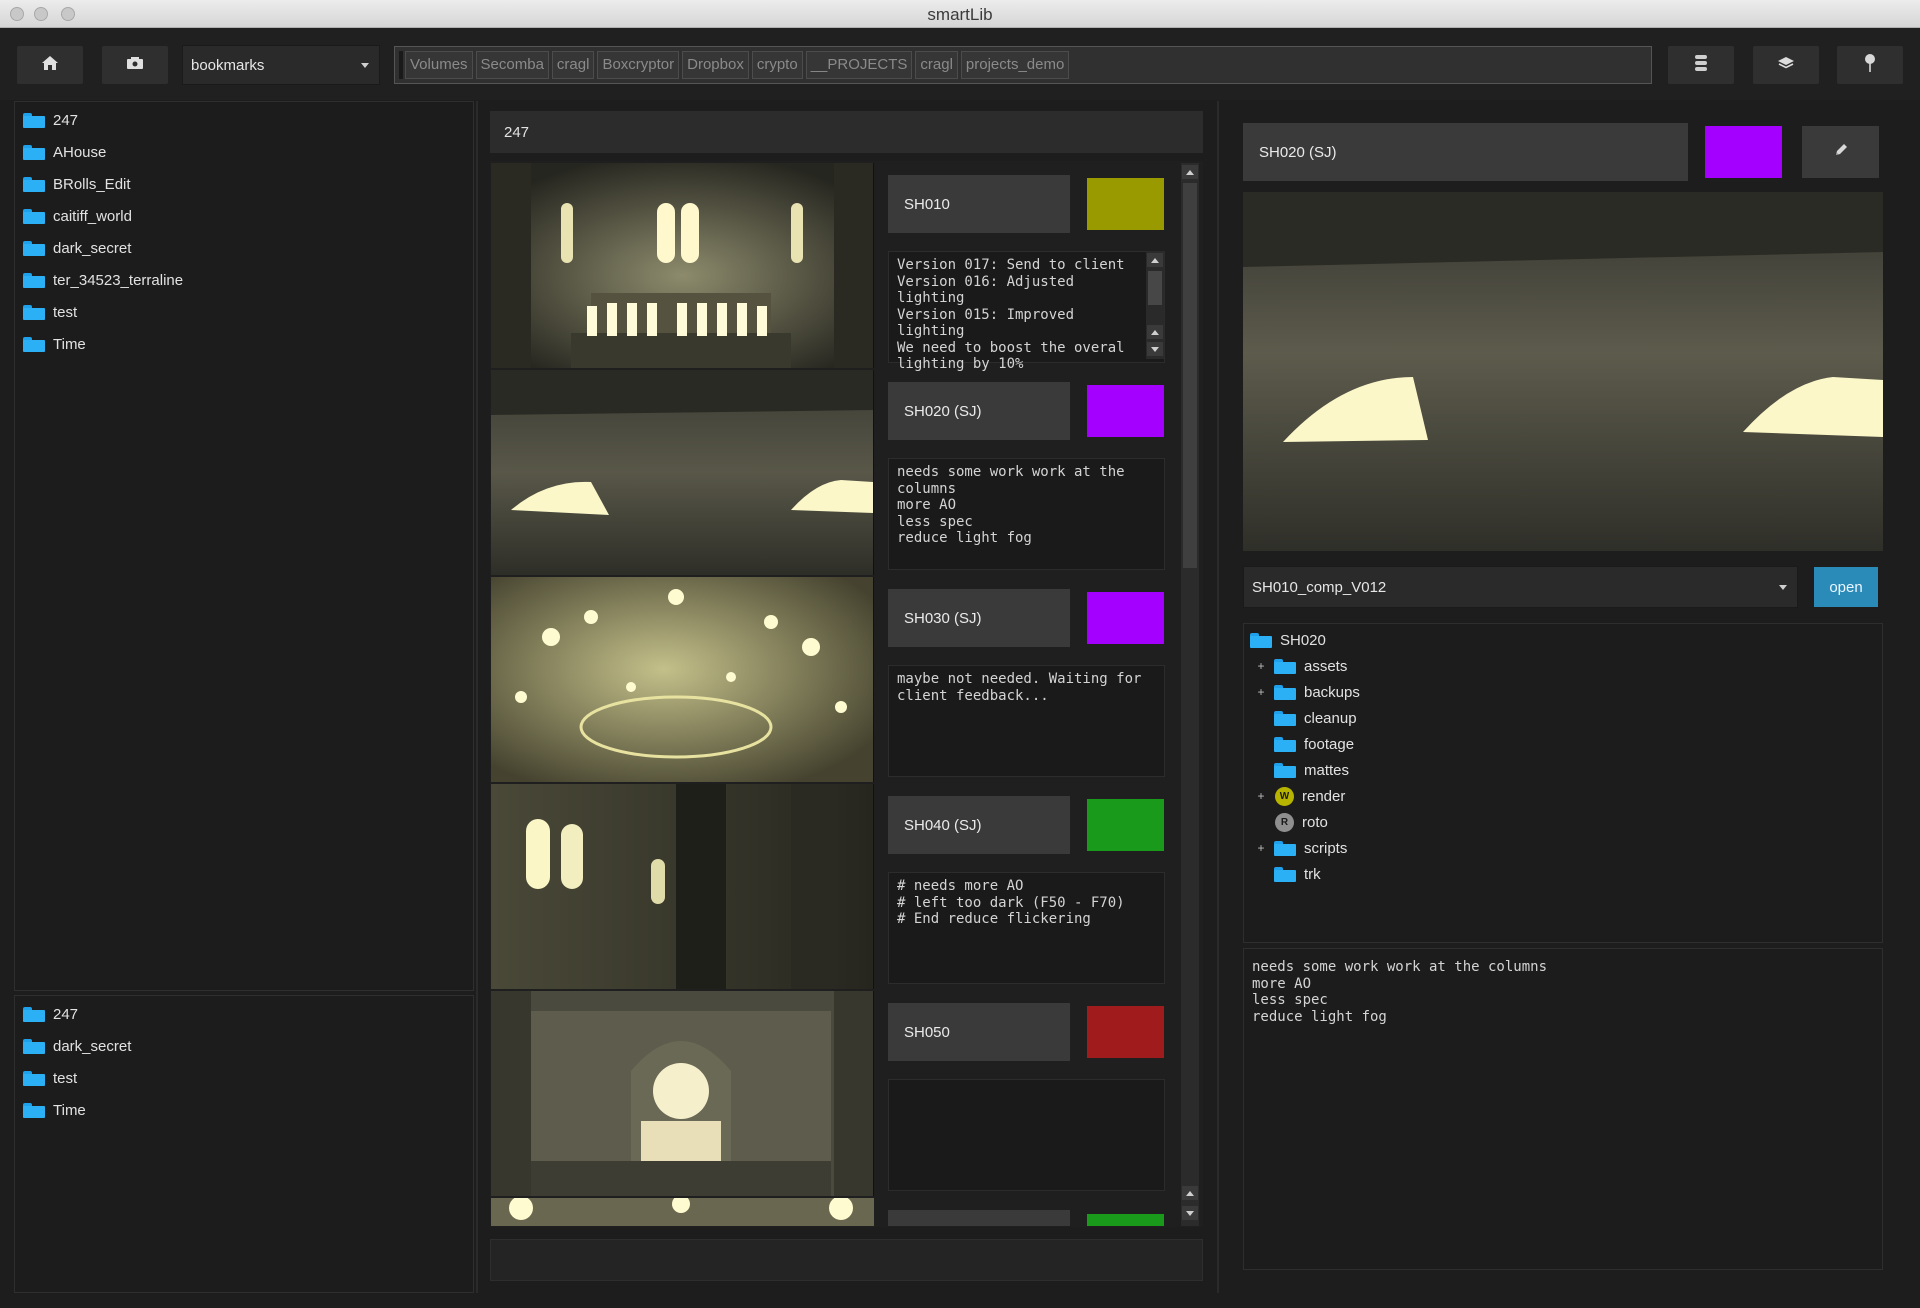  I want to click on sidebar-item-caitiff-world: caitiff_world, so click(77, 216).